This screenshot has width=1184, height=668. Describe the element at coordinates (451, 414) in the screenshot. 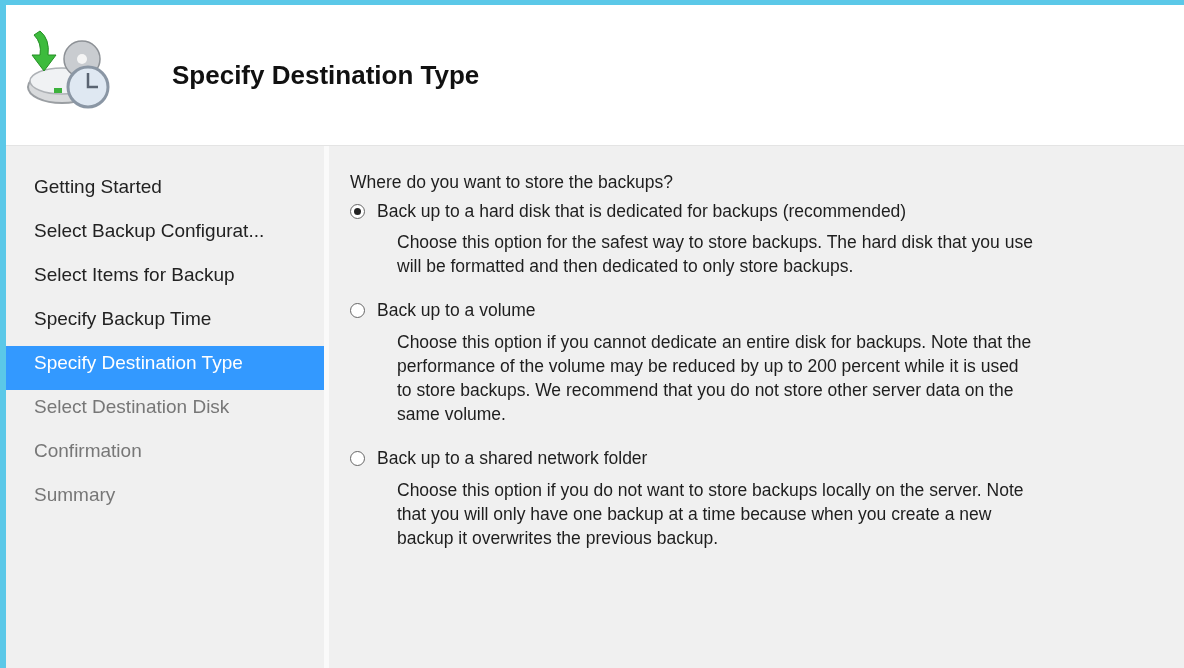

I see `option-description: same volume.` at that location.